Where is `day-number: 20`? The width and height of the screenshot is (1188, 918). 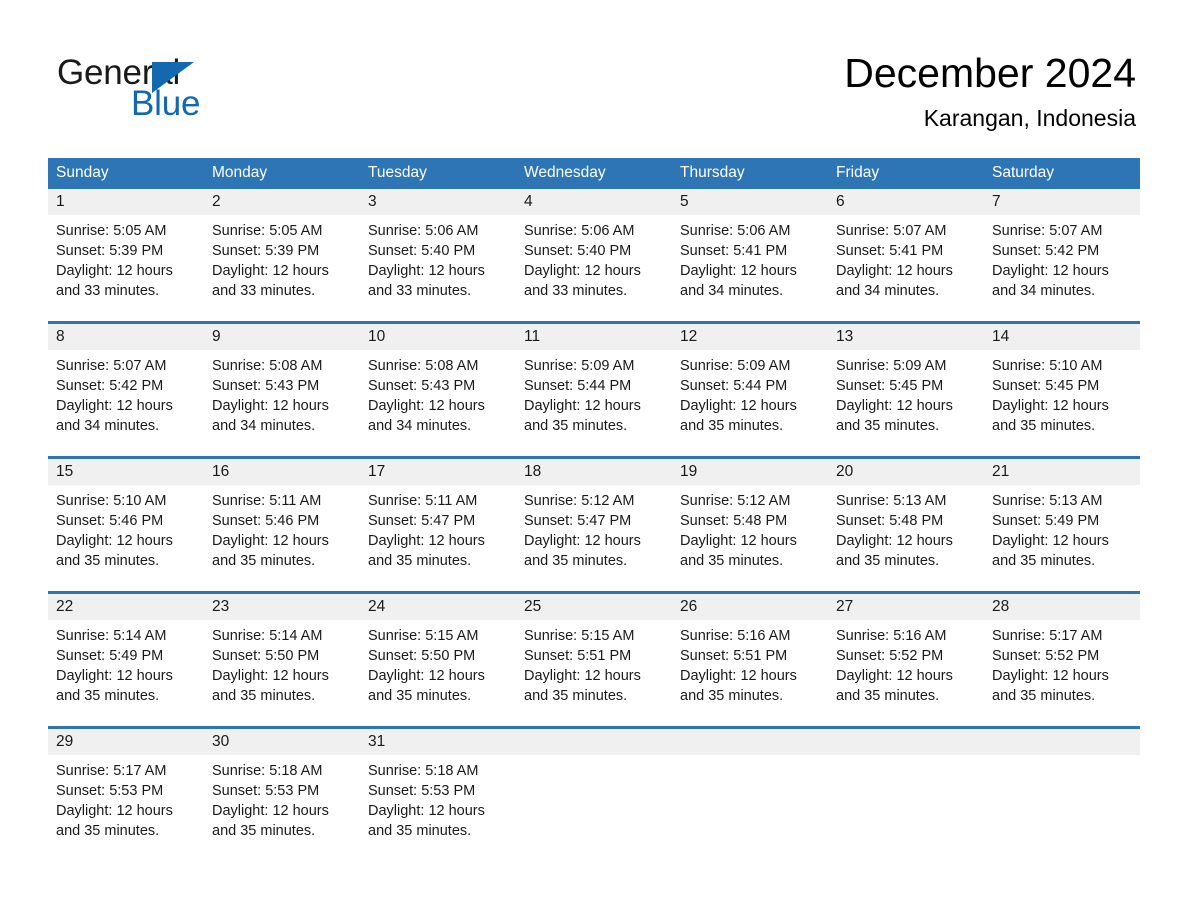 day-number: 20 is located at coordinates (845, 471).